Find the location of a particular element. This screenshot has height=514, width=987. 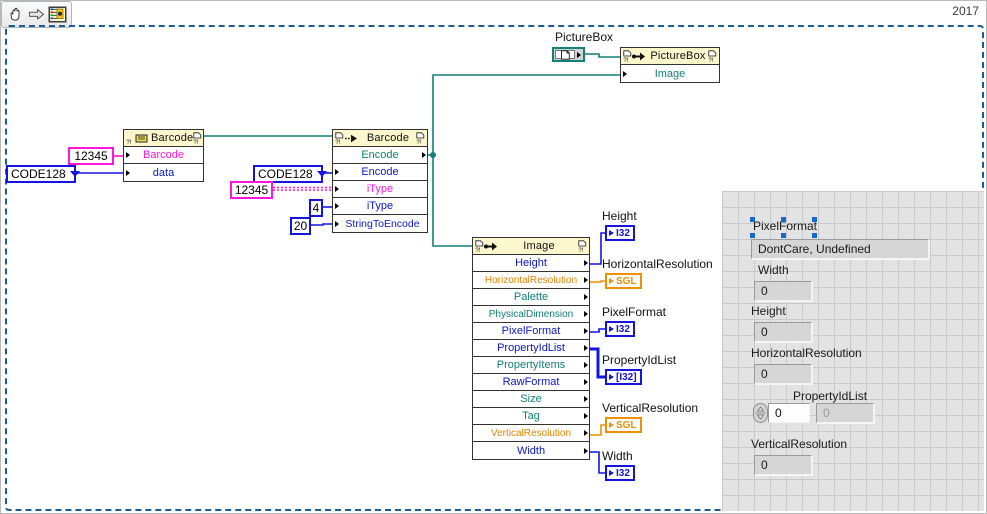

fp-height-field: 0 is located at coordinates (783, 332).